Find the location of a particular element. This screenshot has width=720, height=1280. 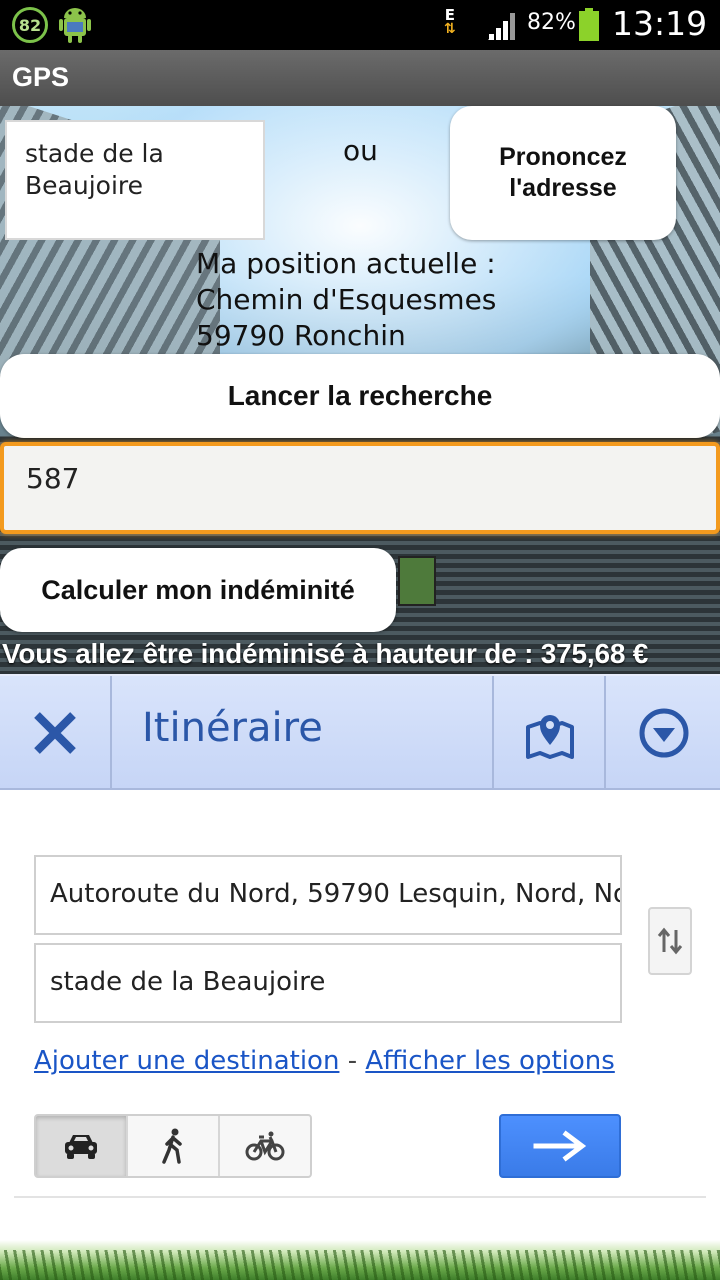

close-button is located at coordinates (56, 733).